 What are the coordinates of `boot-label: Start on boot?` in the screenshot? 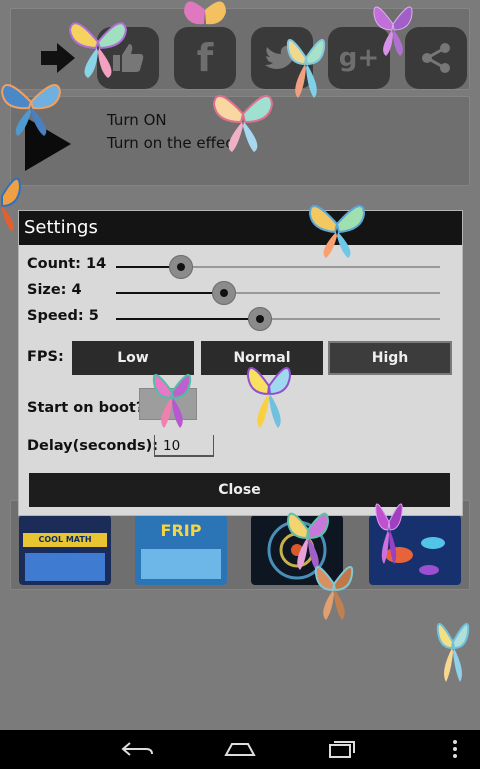 It's located at (86, 408).